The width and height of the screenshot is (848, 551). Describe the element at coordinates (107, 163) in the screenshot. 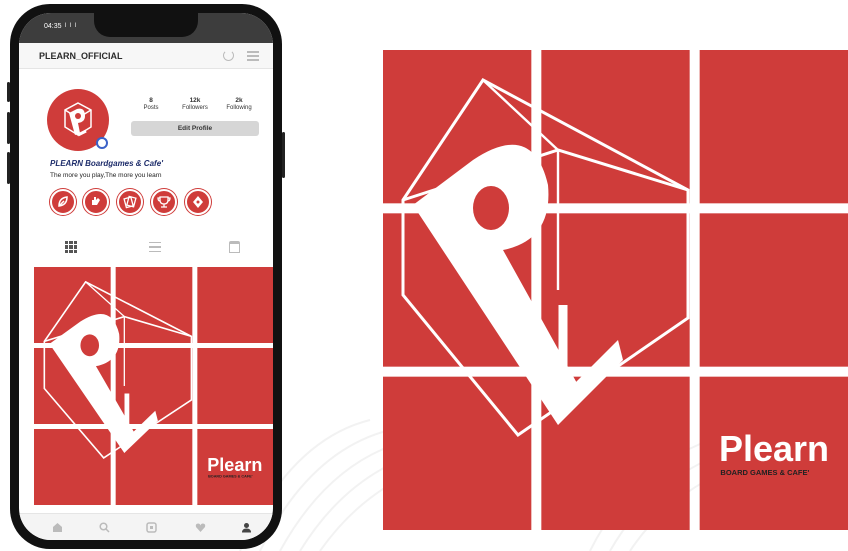

I see `profile-display-name: PLEARN Boardgames & Cafe'` at that location.